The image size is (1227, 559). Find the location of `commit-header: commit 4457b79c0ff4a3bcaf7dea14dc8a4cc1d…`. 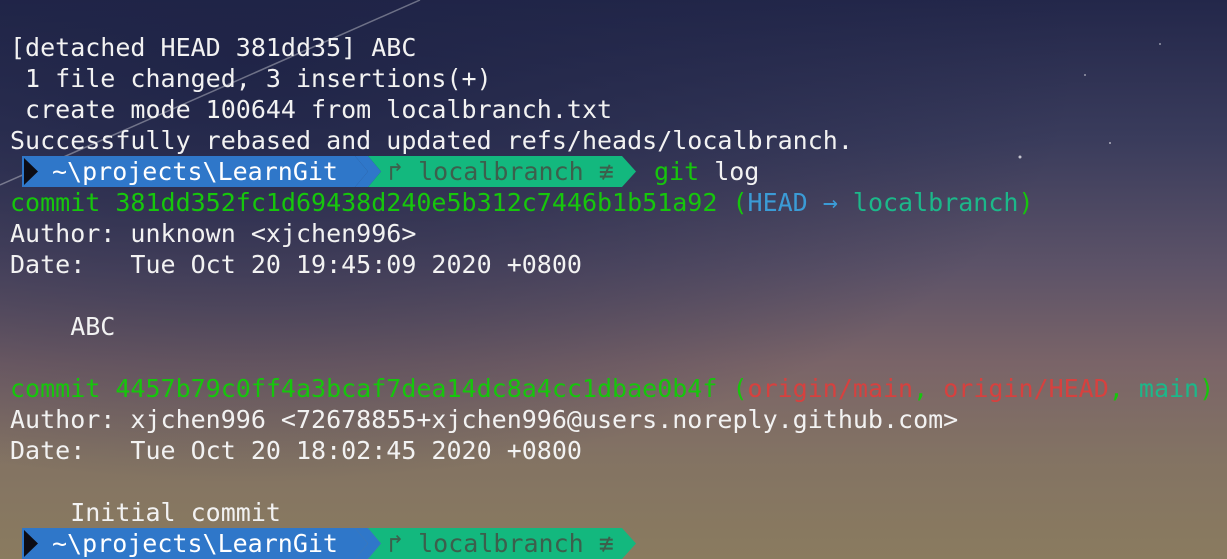

commit-header: commit 4457b79c0ff4a3bcaf7dea14dc8a4cc1d… is located at coordinates (612, 388).